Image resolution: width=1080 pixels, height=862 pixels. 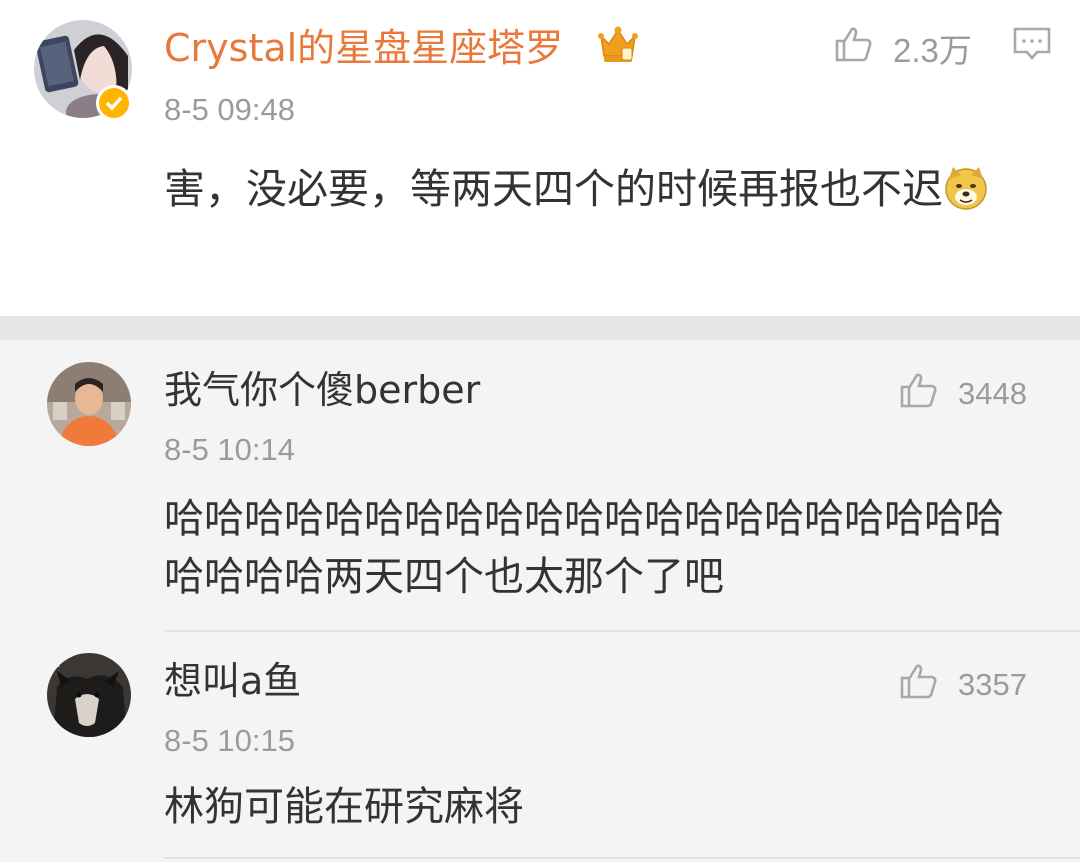 What do you see at coordinates (89, 695) in the screenshot?
I see `avatar: ﾞ!` at bounding box center [89, 695].